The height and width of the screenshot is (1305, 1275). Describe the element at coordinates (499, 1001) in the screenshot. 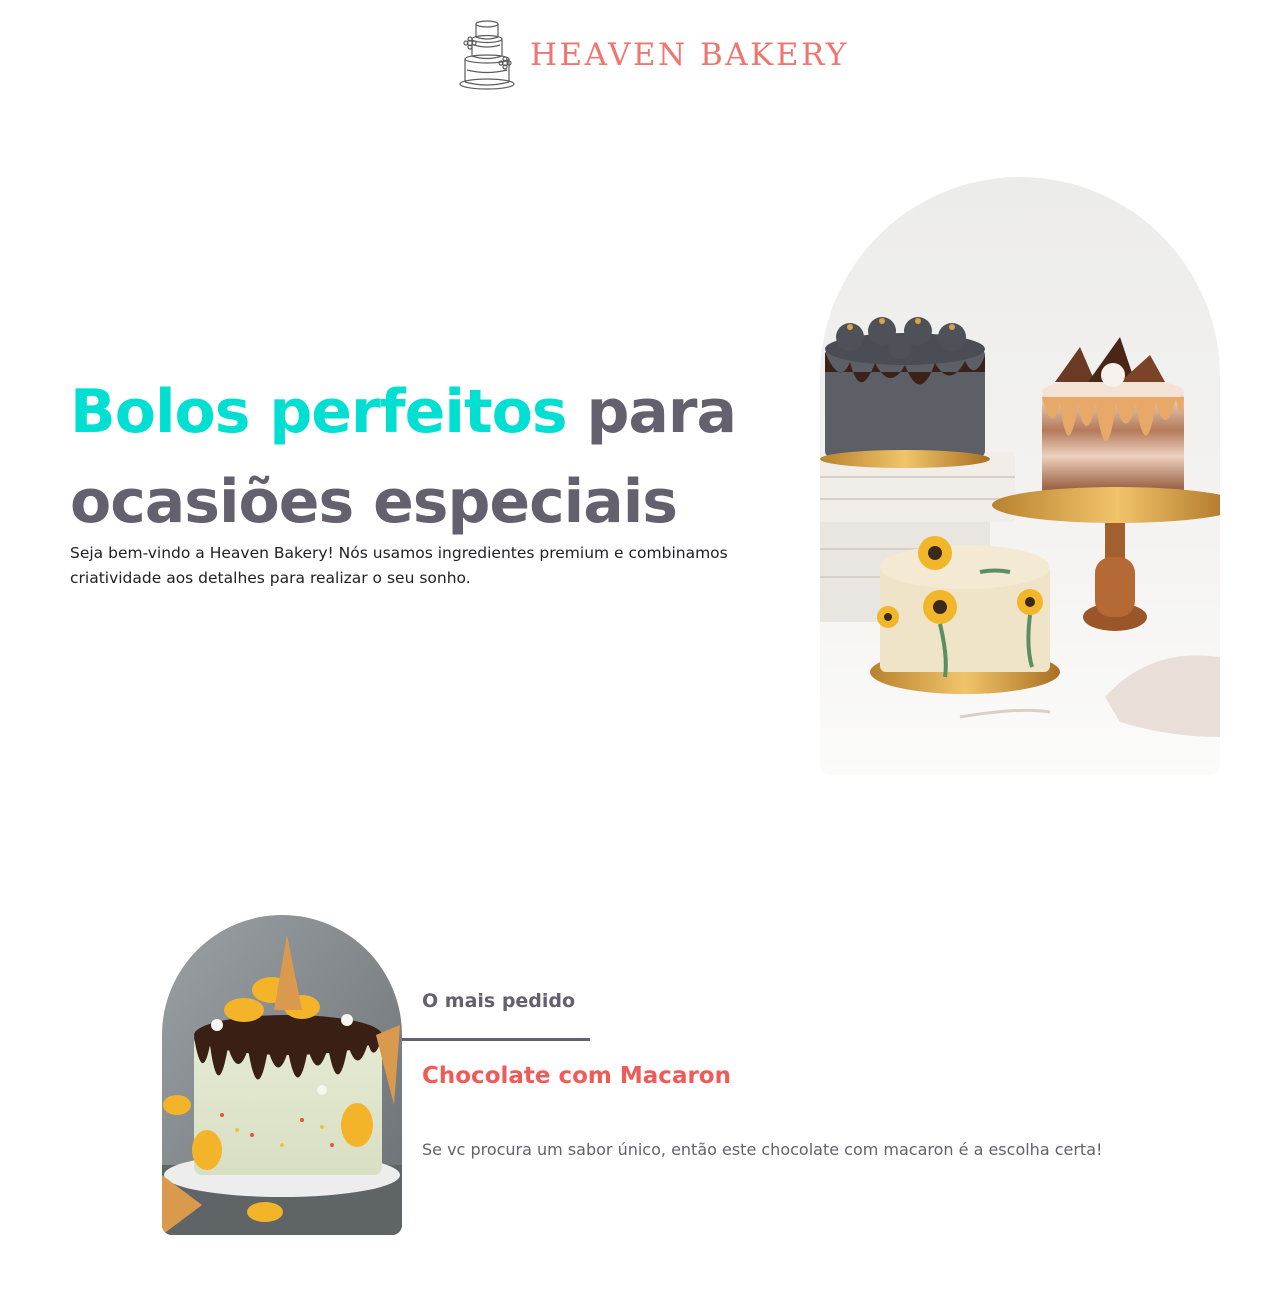

I see `featured-eyebrow: O mais pedido` at that location.